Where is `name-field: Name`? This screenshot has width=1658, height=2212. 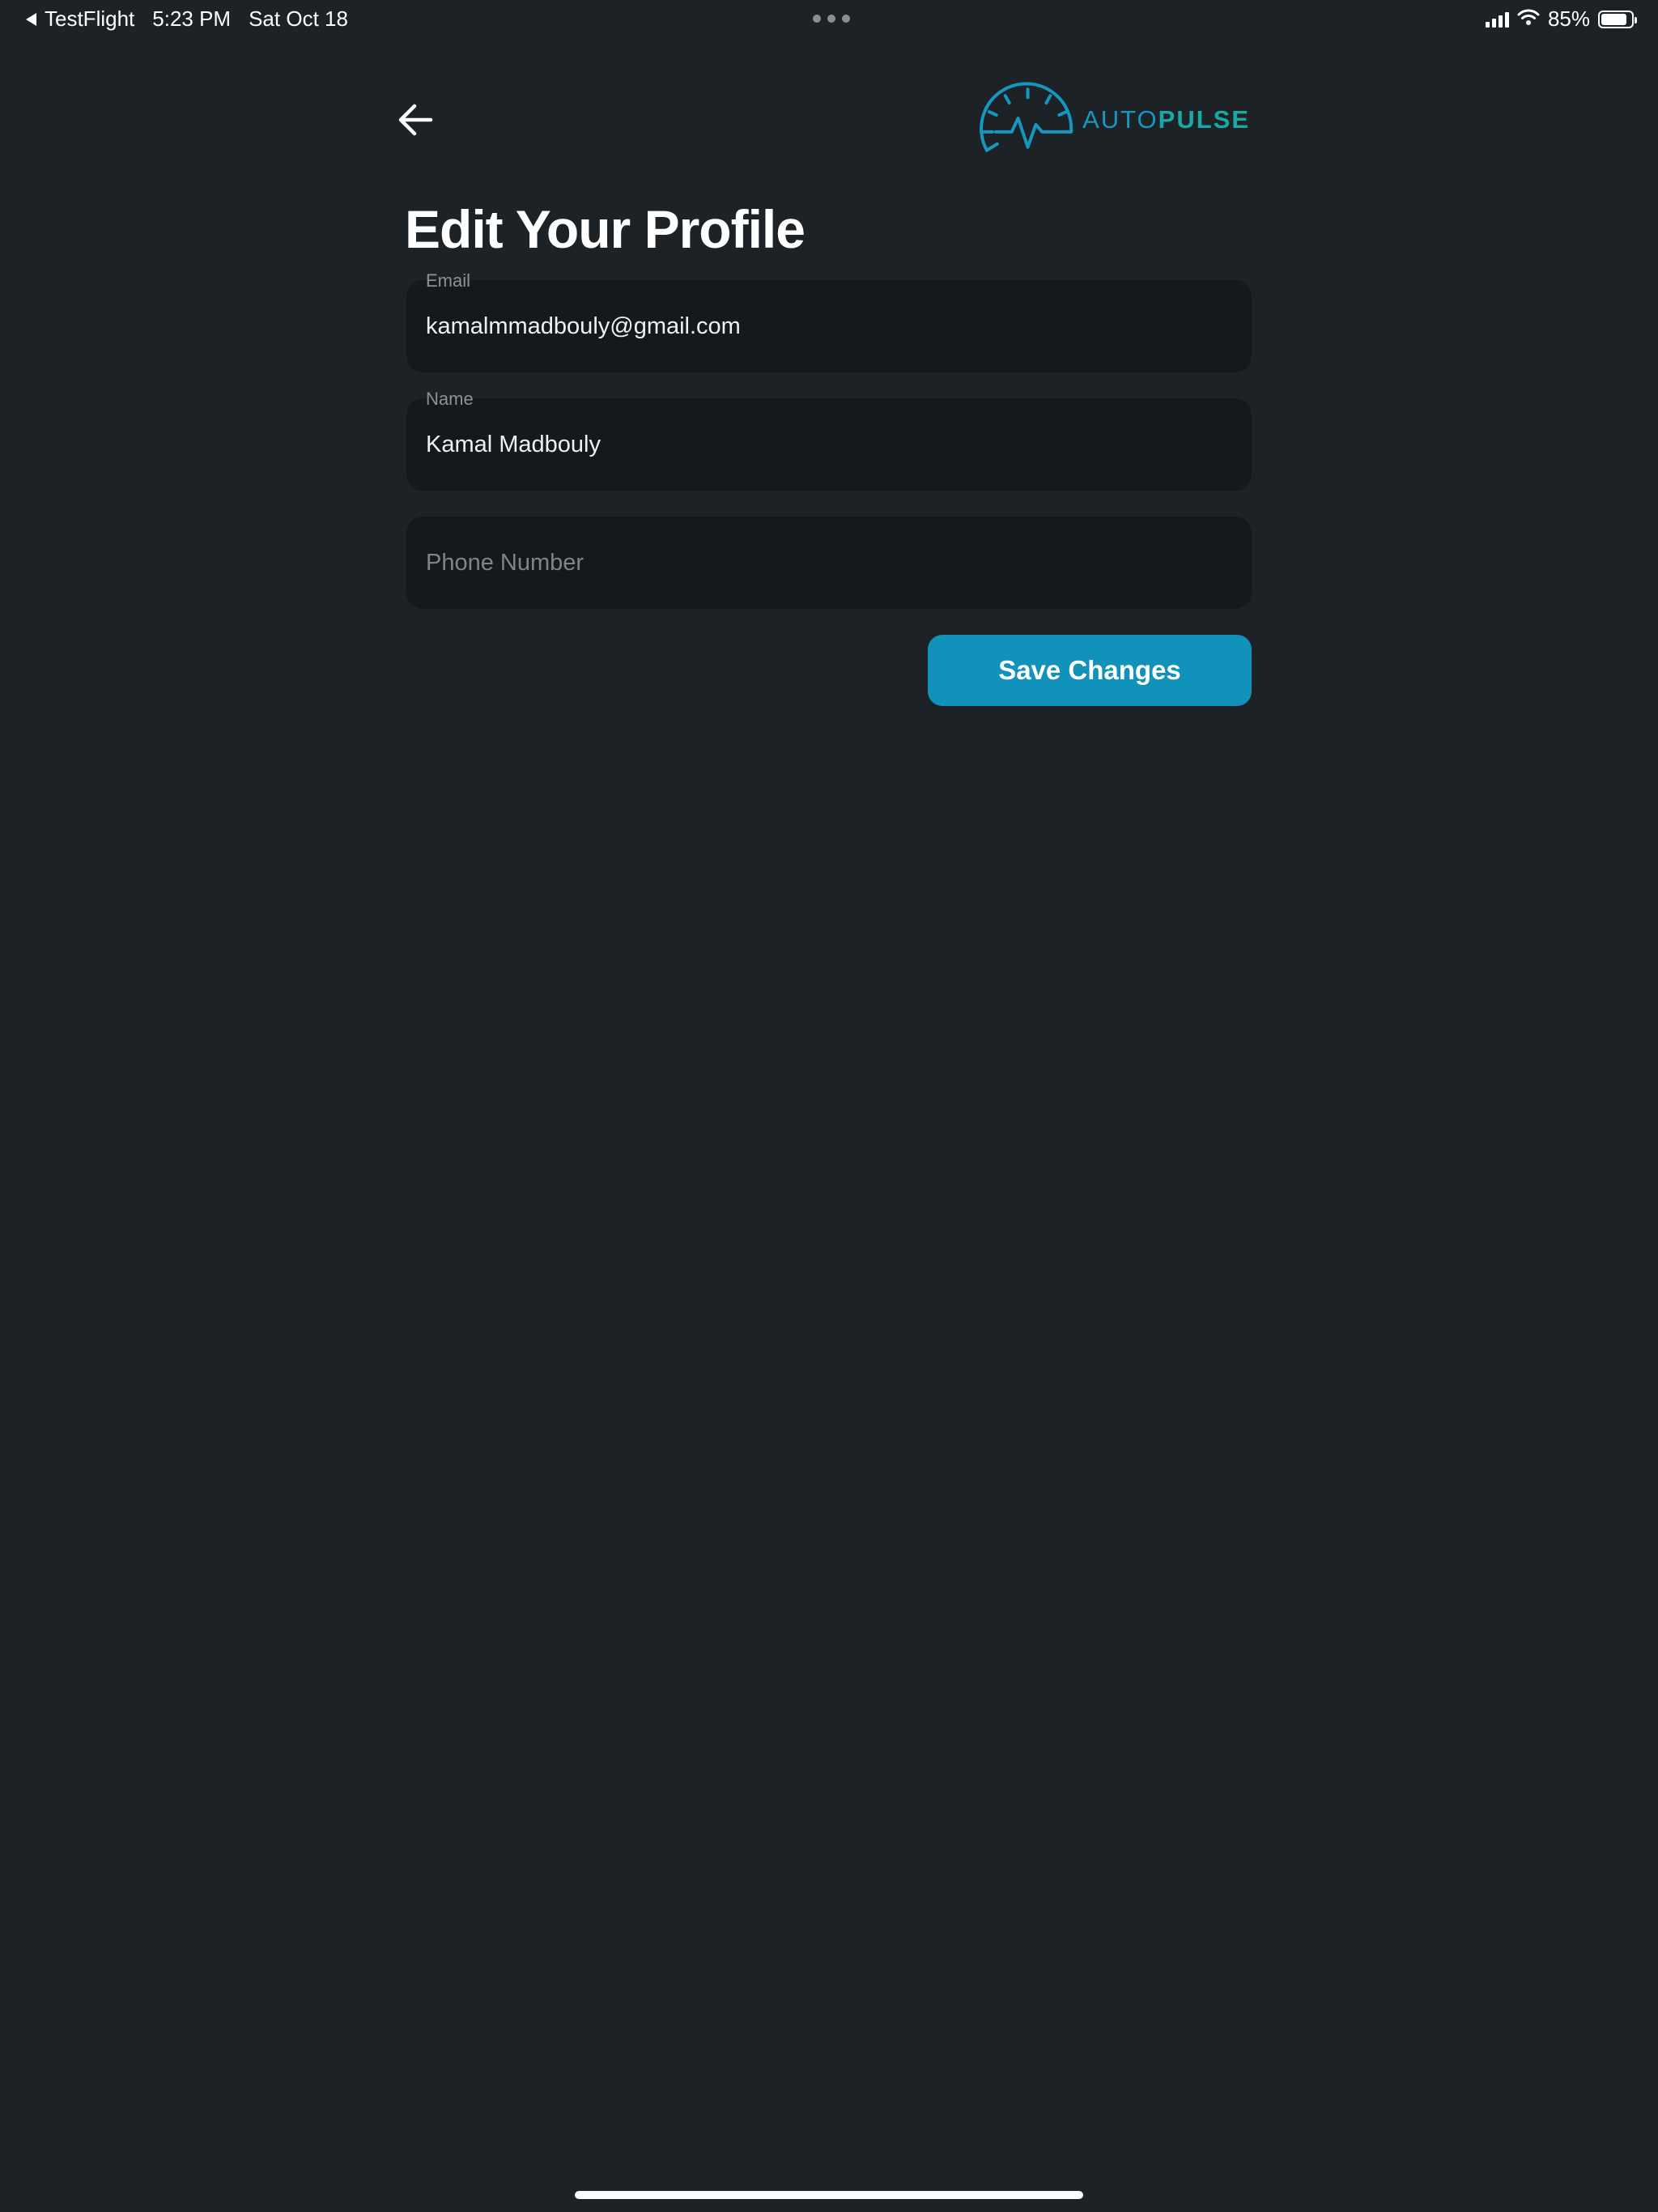 name-field: Name is located at coordinates (829, 440).